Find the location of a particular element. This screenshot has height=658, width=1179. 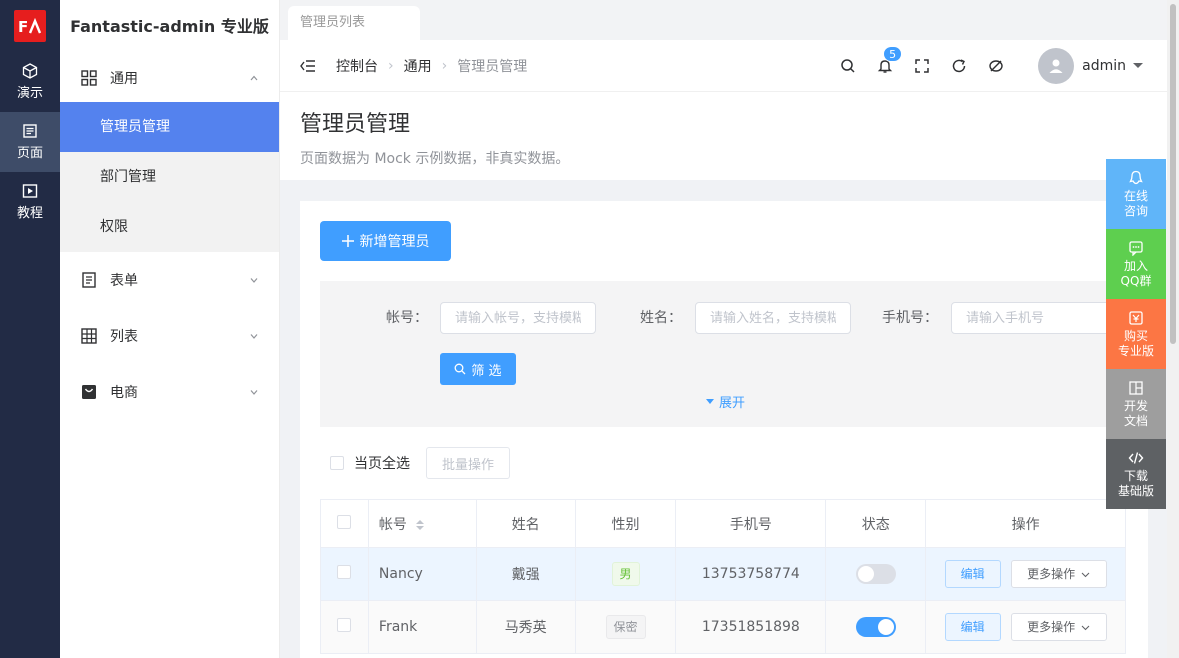

video-icon is located at coordinates (30, 191).